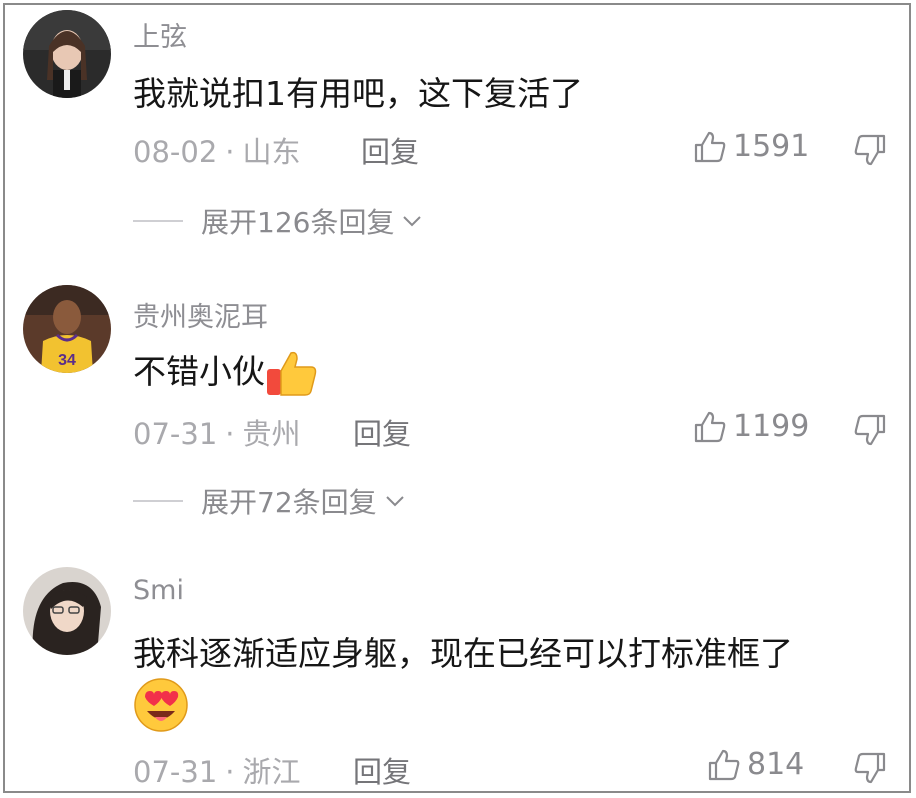  I want to click on expand-replies-button: 展开126条回复, so click(278, 221).